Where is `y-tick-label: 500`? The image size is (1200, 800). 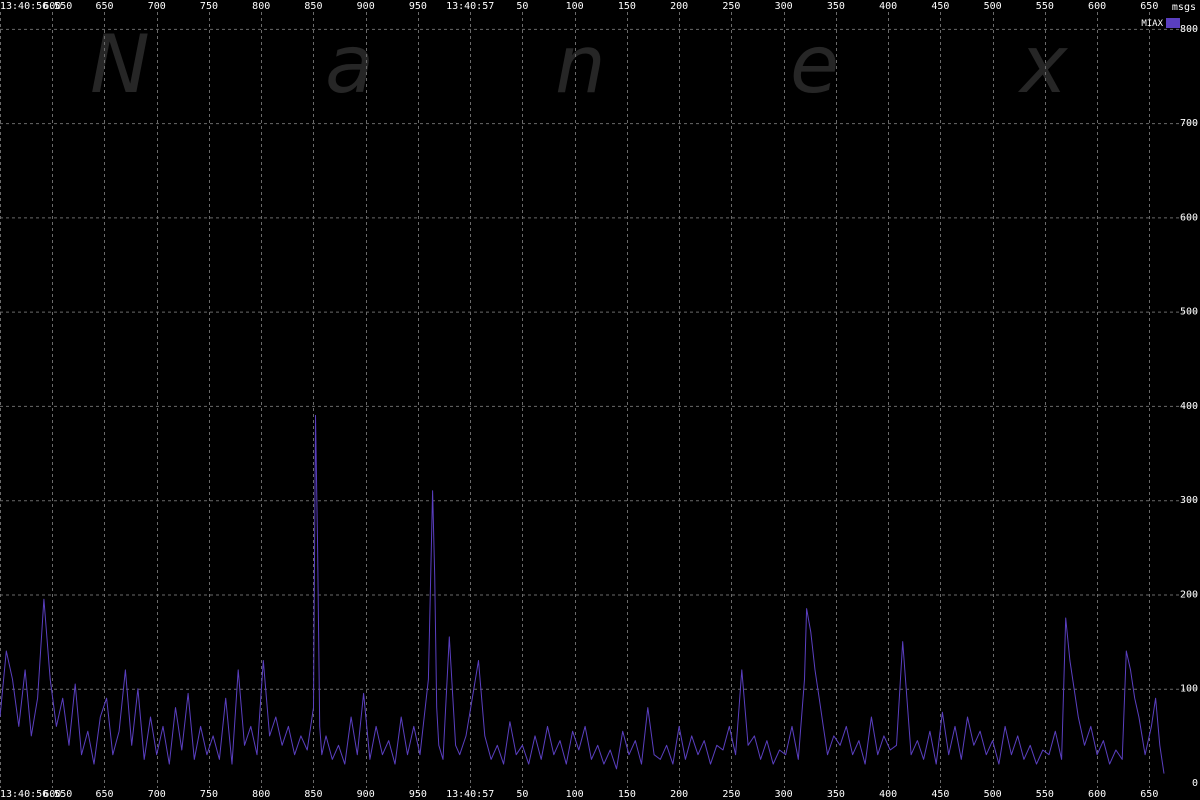 y-tick-label: 500 is located at coordinates (1189, 312).